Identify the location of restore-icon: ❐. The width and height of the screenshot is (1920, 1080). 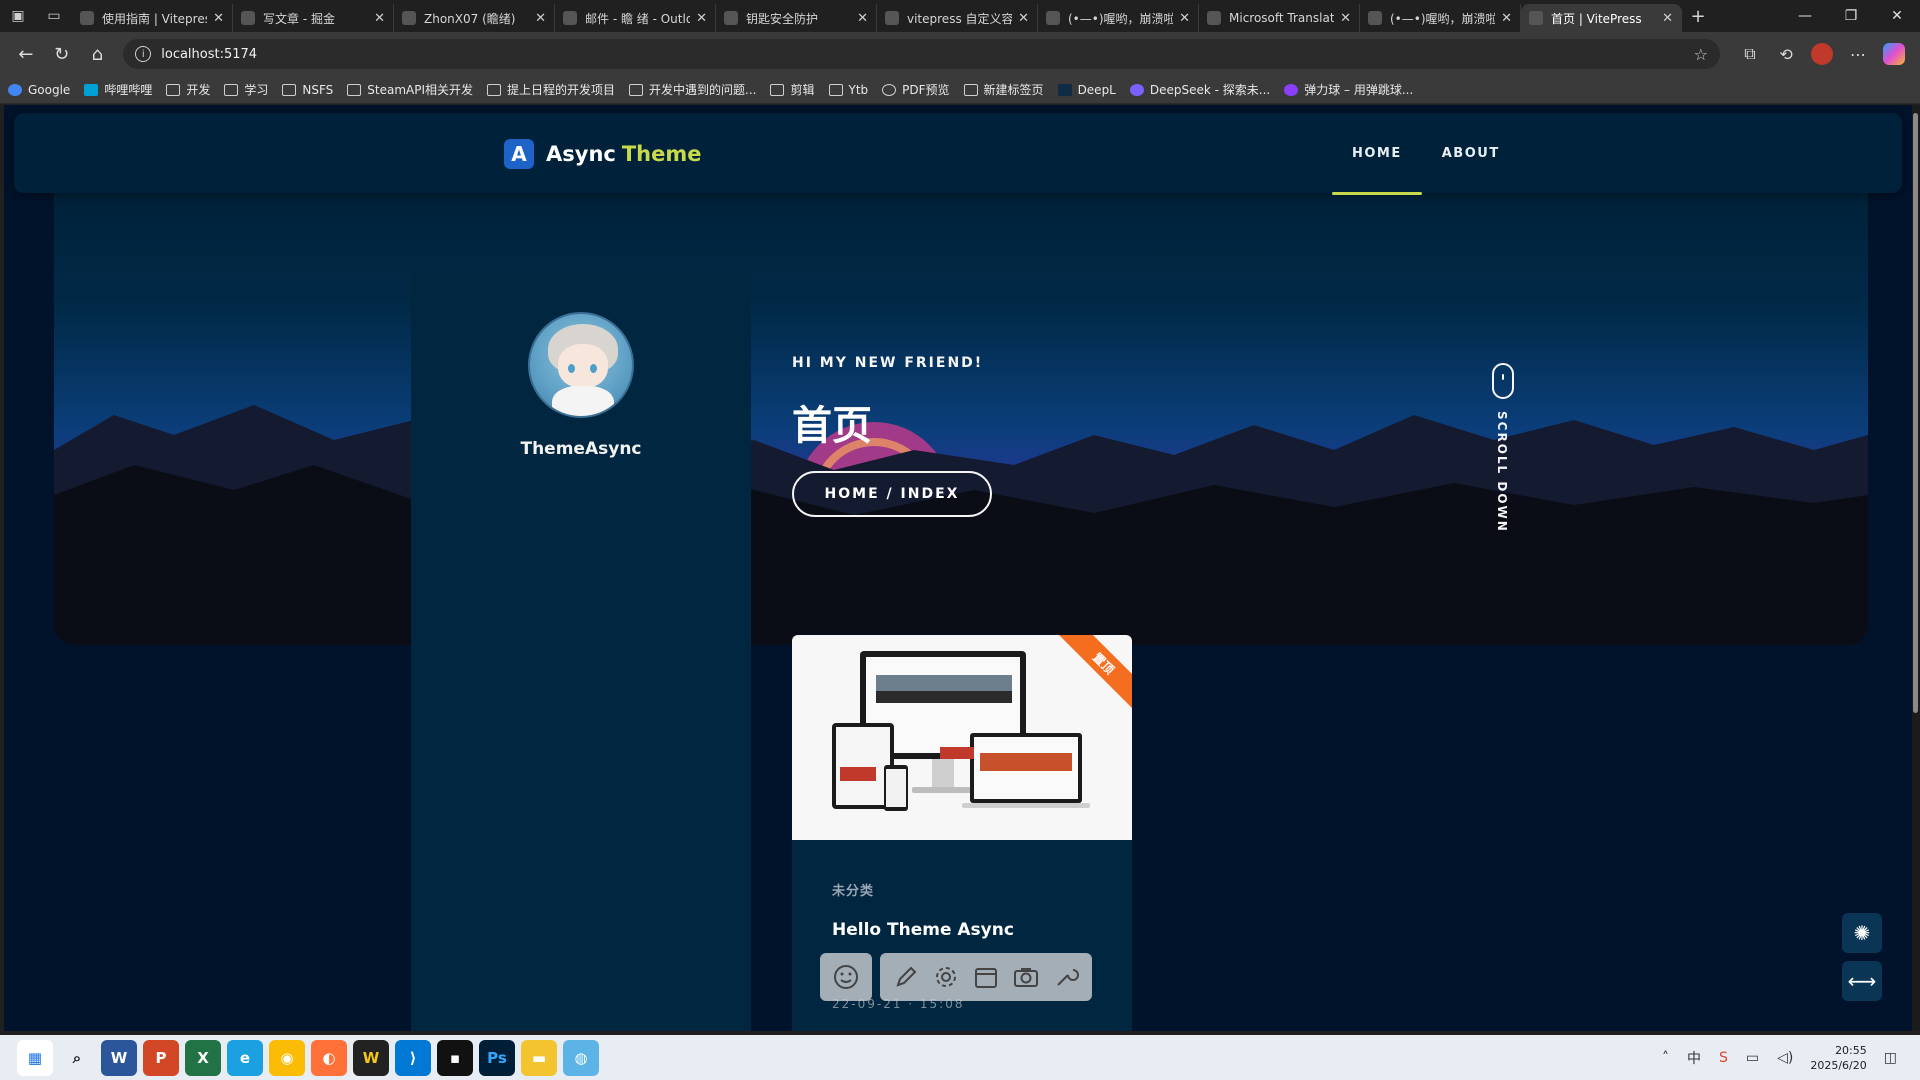
(1851, 16).